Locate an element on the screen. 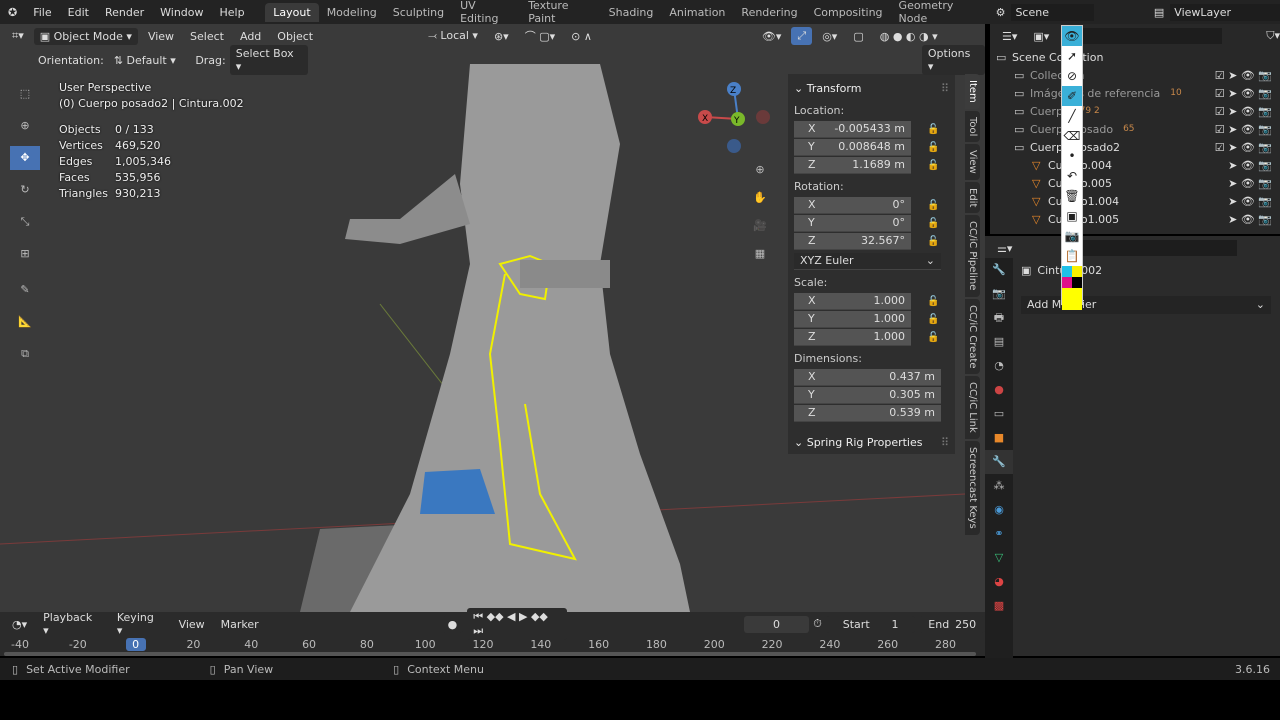 This screenshot has height=720, width=1280. material-tab-icon: ◕ is located at coordinates (999, 582).